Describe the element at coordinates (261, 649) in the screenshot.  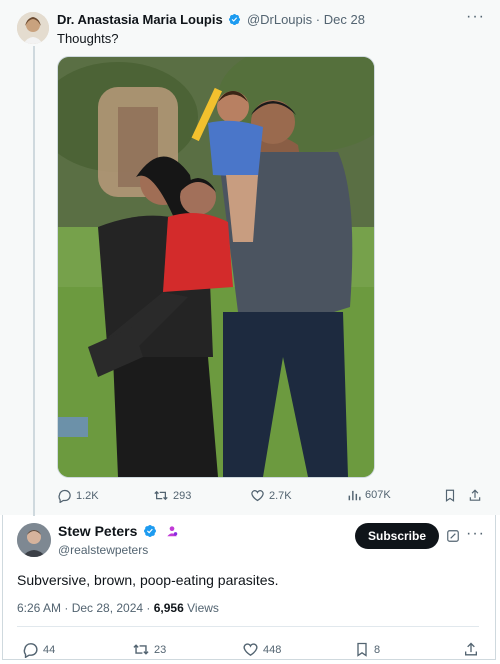
I see `like-button: 448` at that location.